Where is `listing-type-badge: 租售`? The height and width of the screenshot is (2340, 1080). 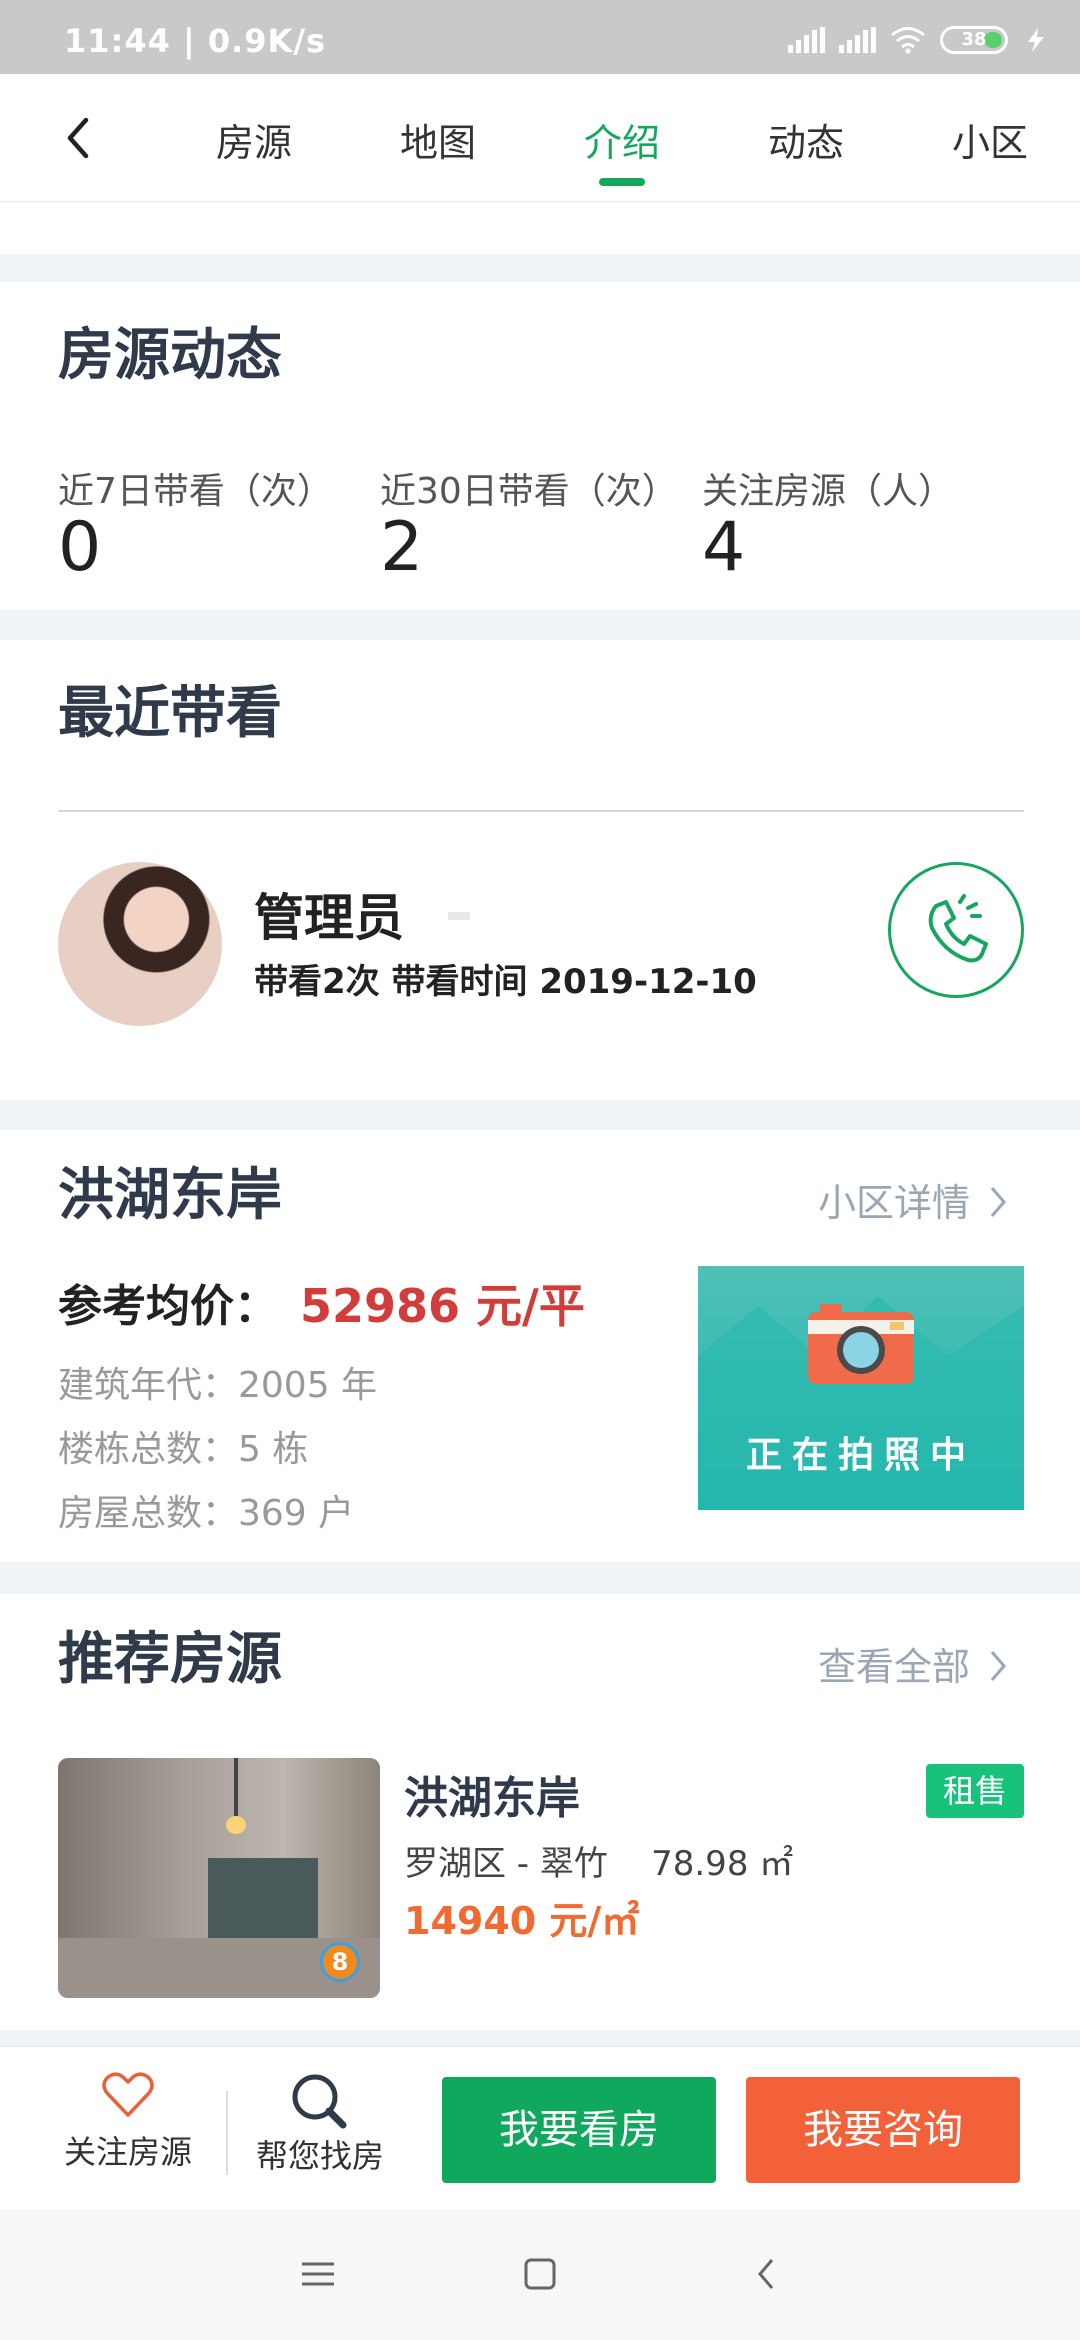
listing-type-badge: 租售 is located at coordinates (975, 1791).